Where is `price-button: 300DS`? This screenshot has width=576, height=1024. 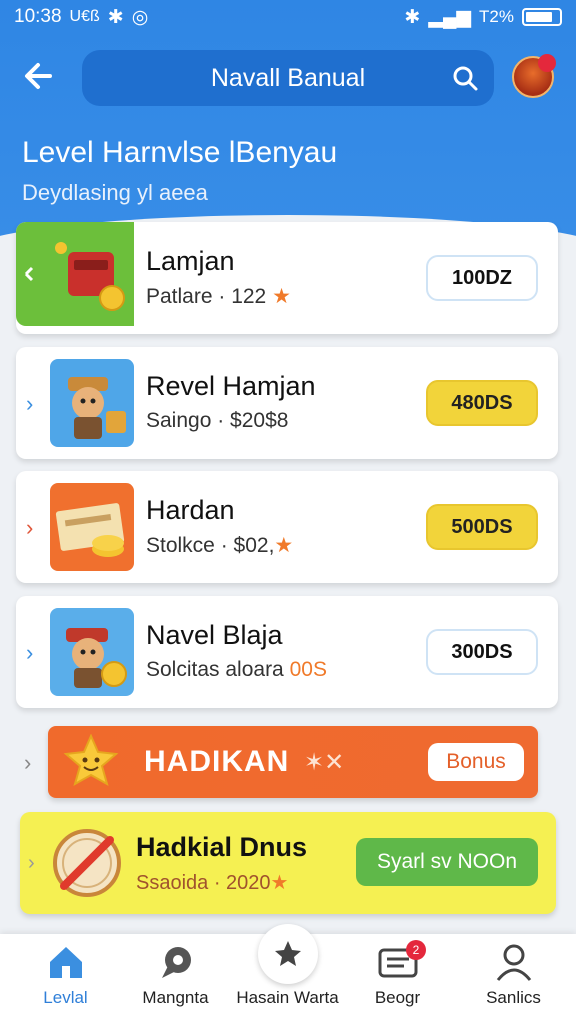
price-button: 300DS is located at coordinates (482, 652).